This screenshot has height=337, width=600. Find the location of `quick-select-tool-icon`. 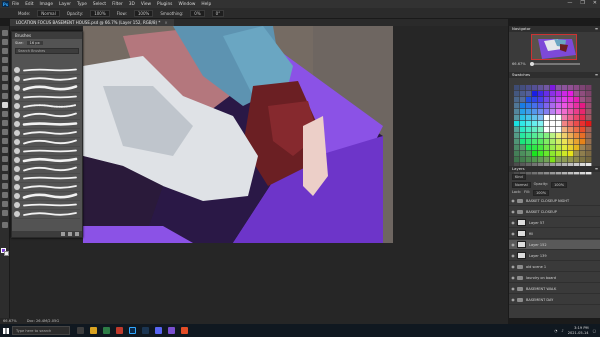

quick-select-tool-icon is located at coordinates (5, 60).